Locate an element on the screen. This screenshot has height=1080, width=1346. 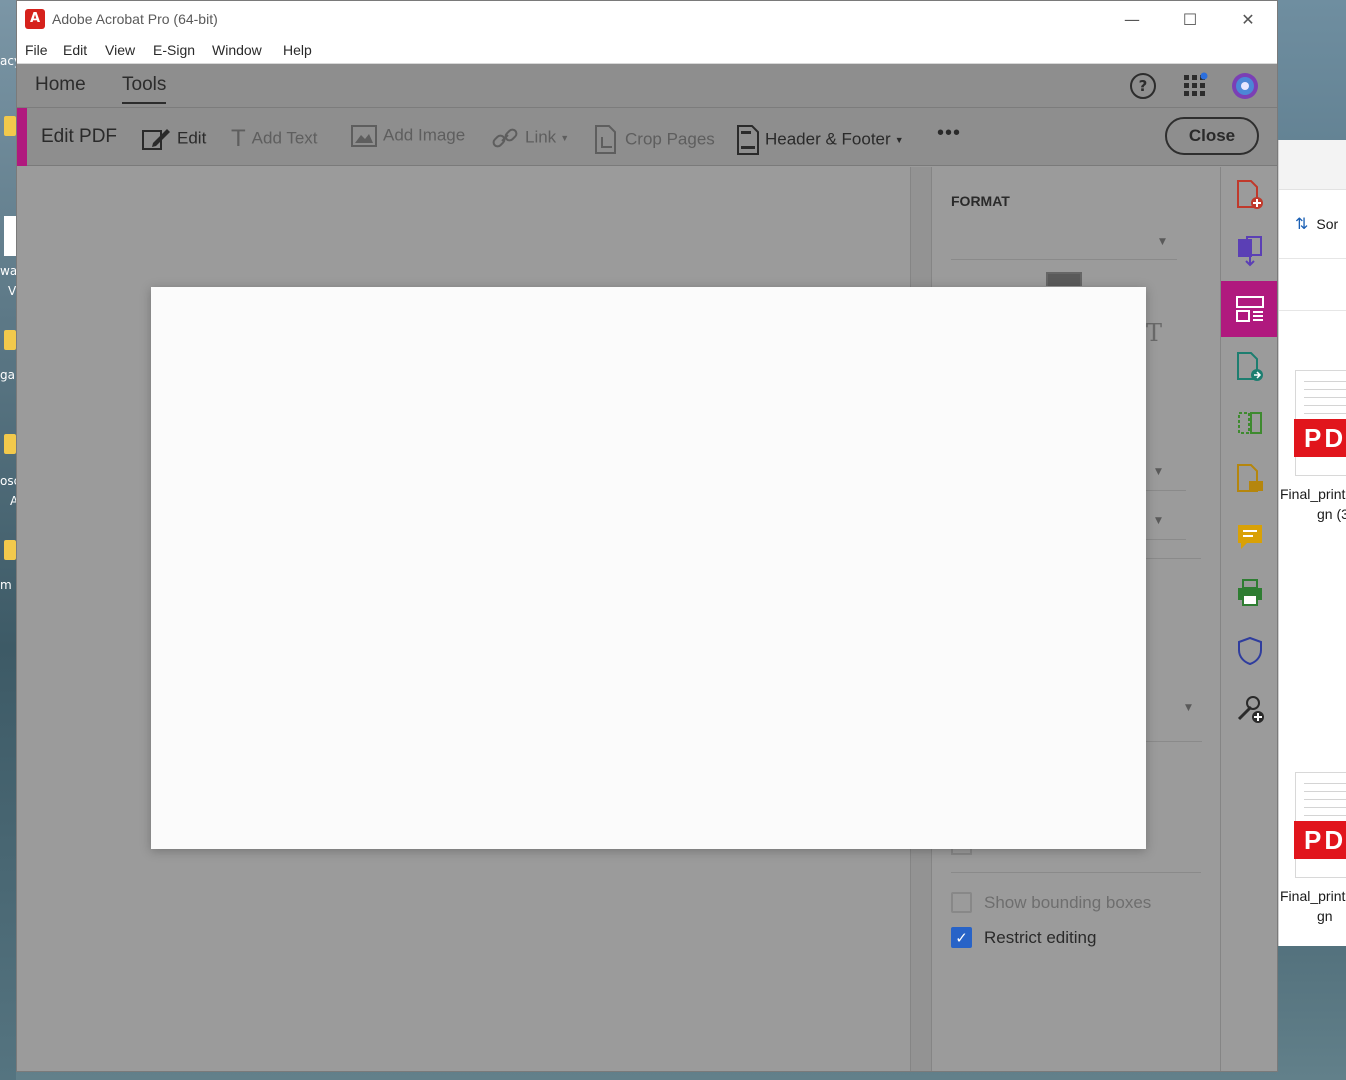
tab-tools: Tools is located at coordinates (144, 89).